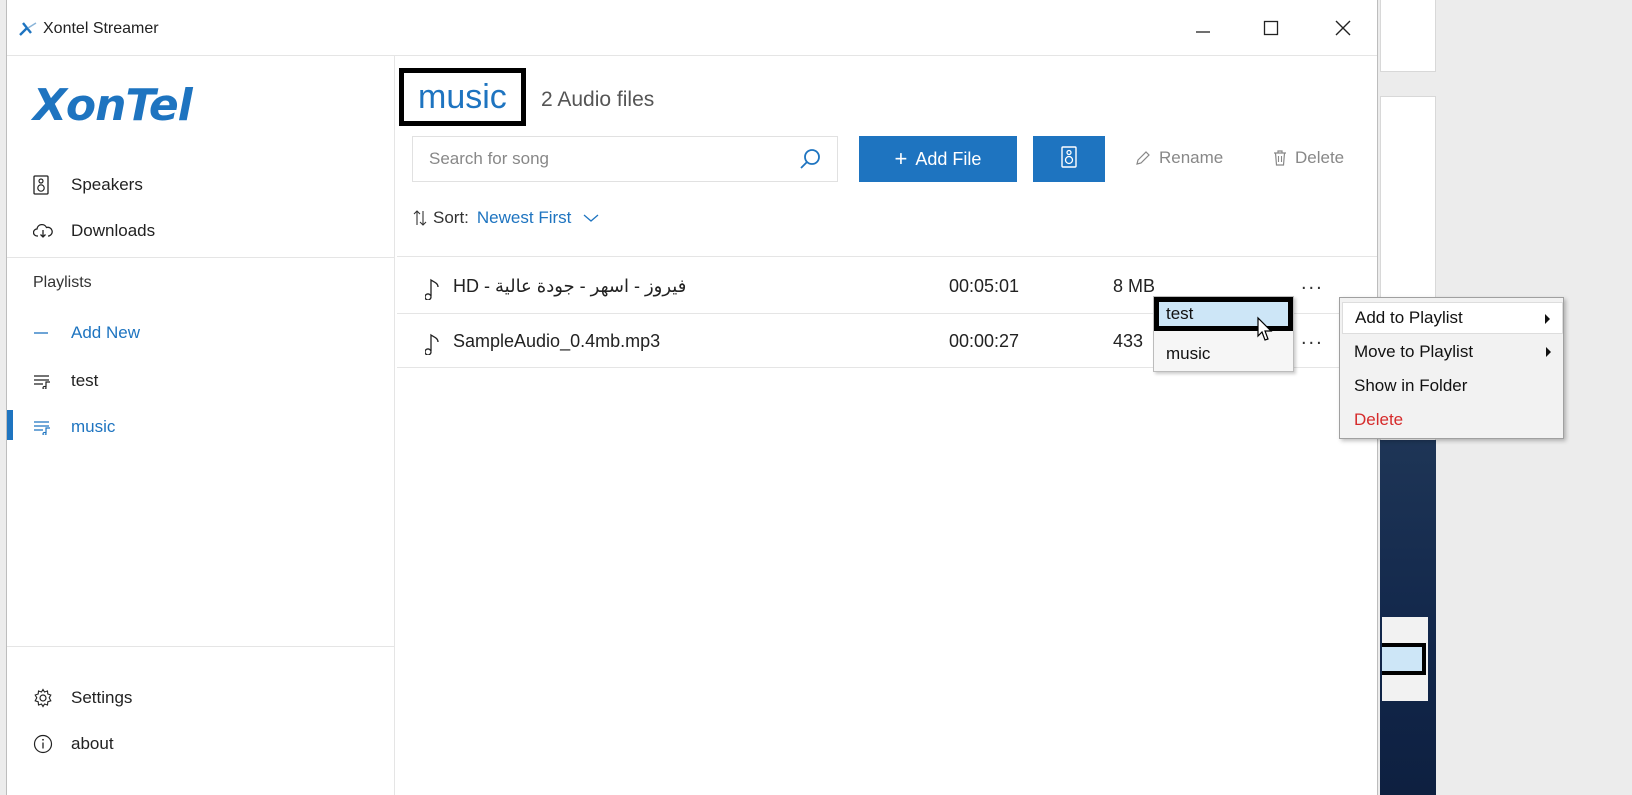 This screenshot has width=1632, height=795. I want to click on pencil-icon, so click(1143, 158).